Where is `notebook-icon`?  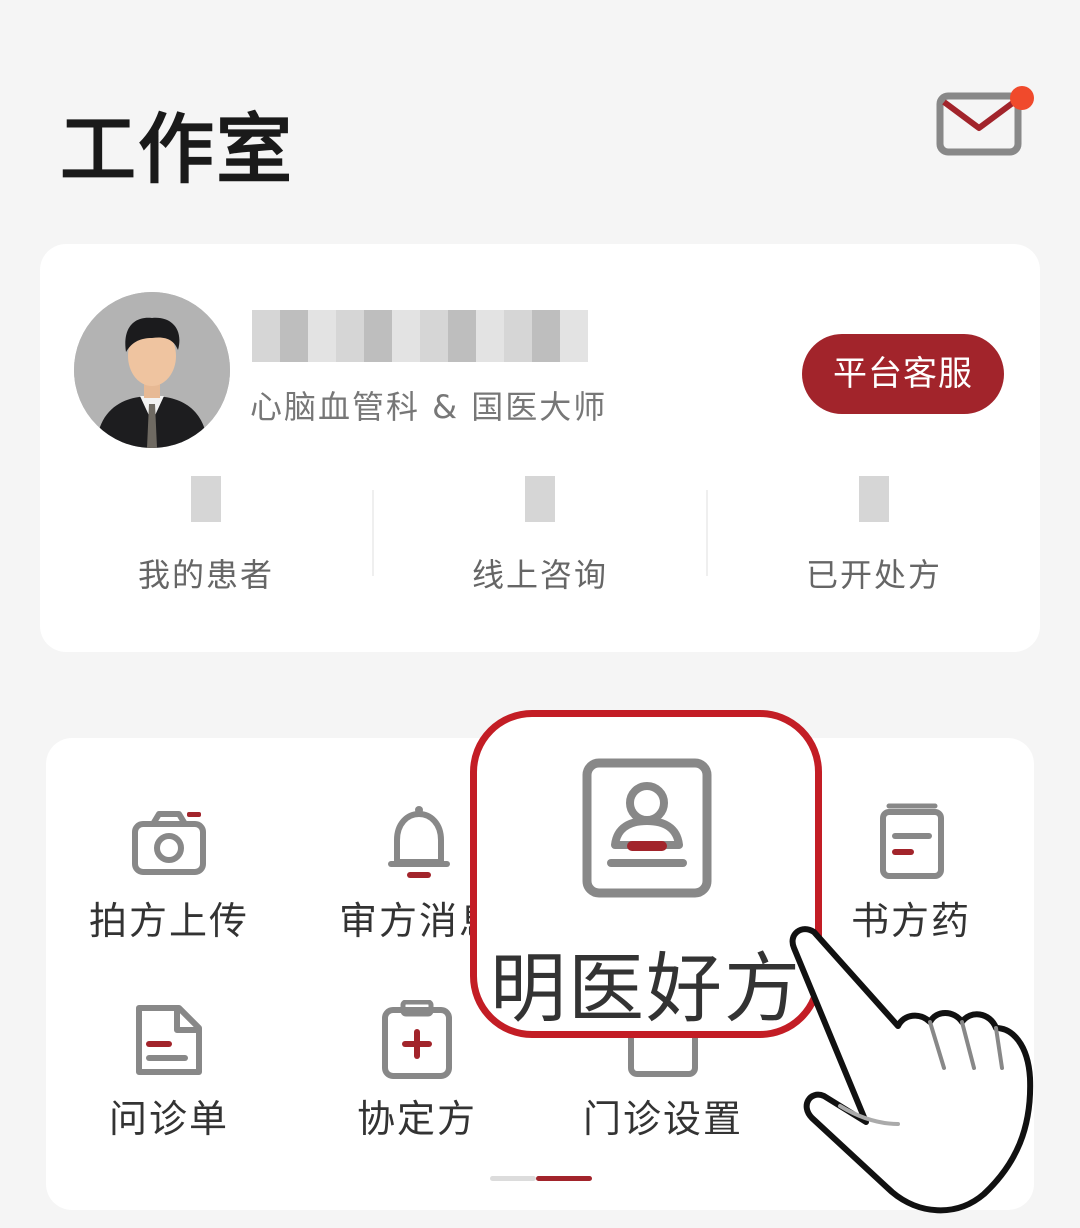
notebook-icon is located at coordinates (912, 841).